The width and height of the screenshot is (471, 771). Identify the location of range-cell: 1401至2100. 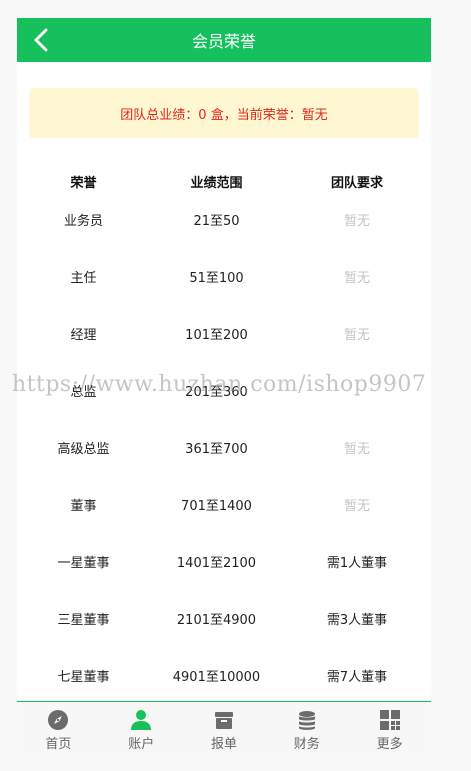
(216, 563).